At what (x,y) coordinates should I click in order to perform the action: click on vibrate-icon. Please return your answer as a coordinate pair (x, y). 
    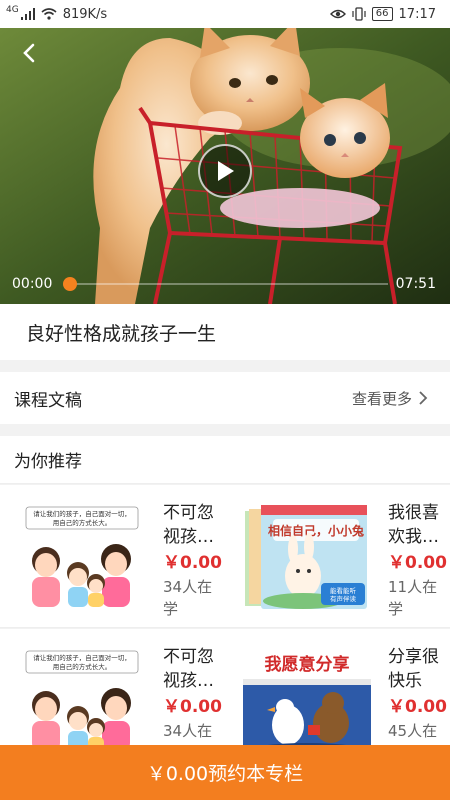
    Looking at the image, I should click on (359, 14).